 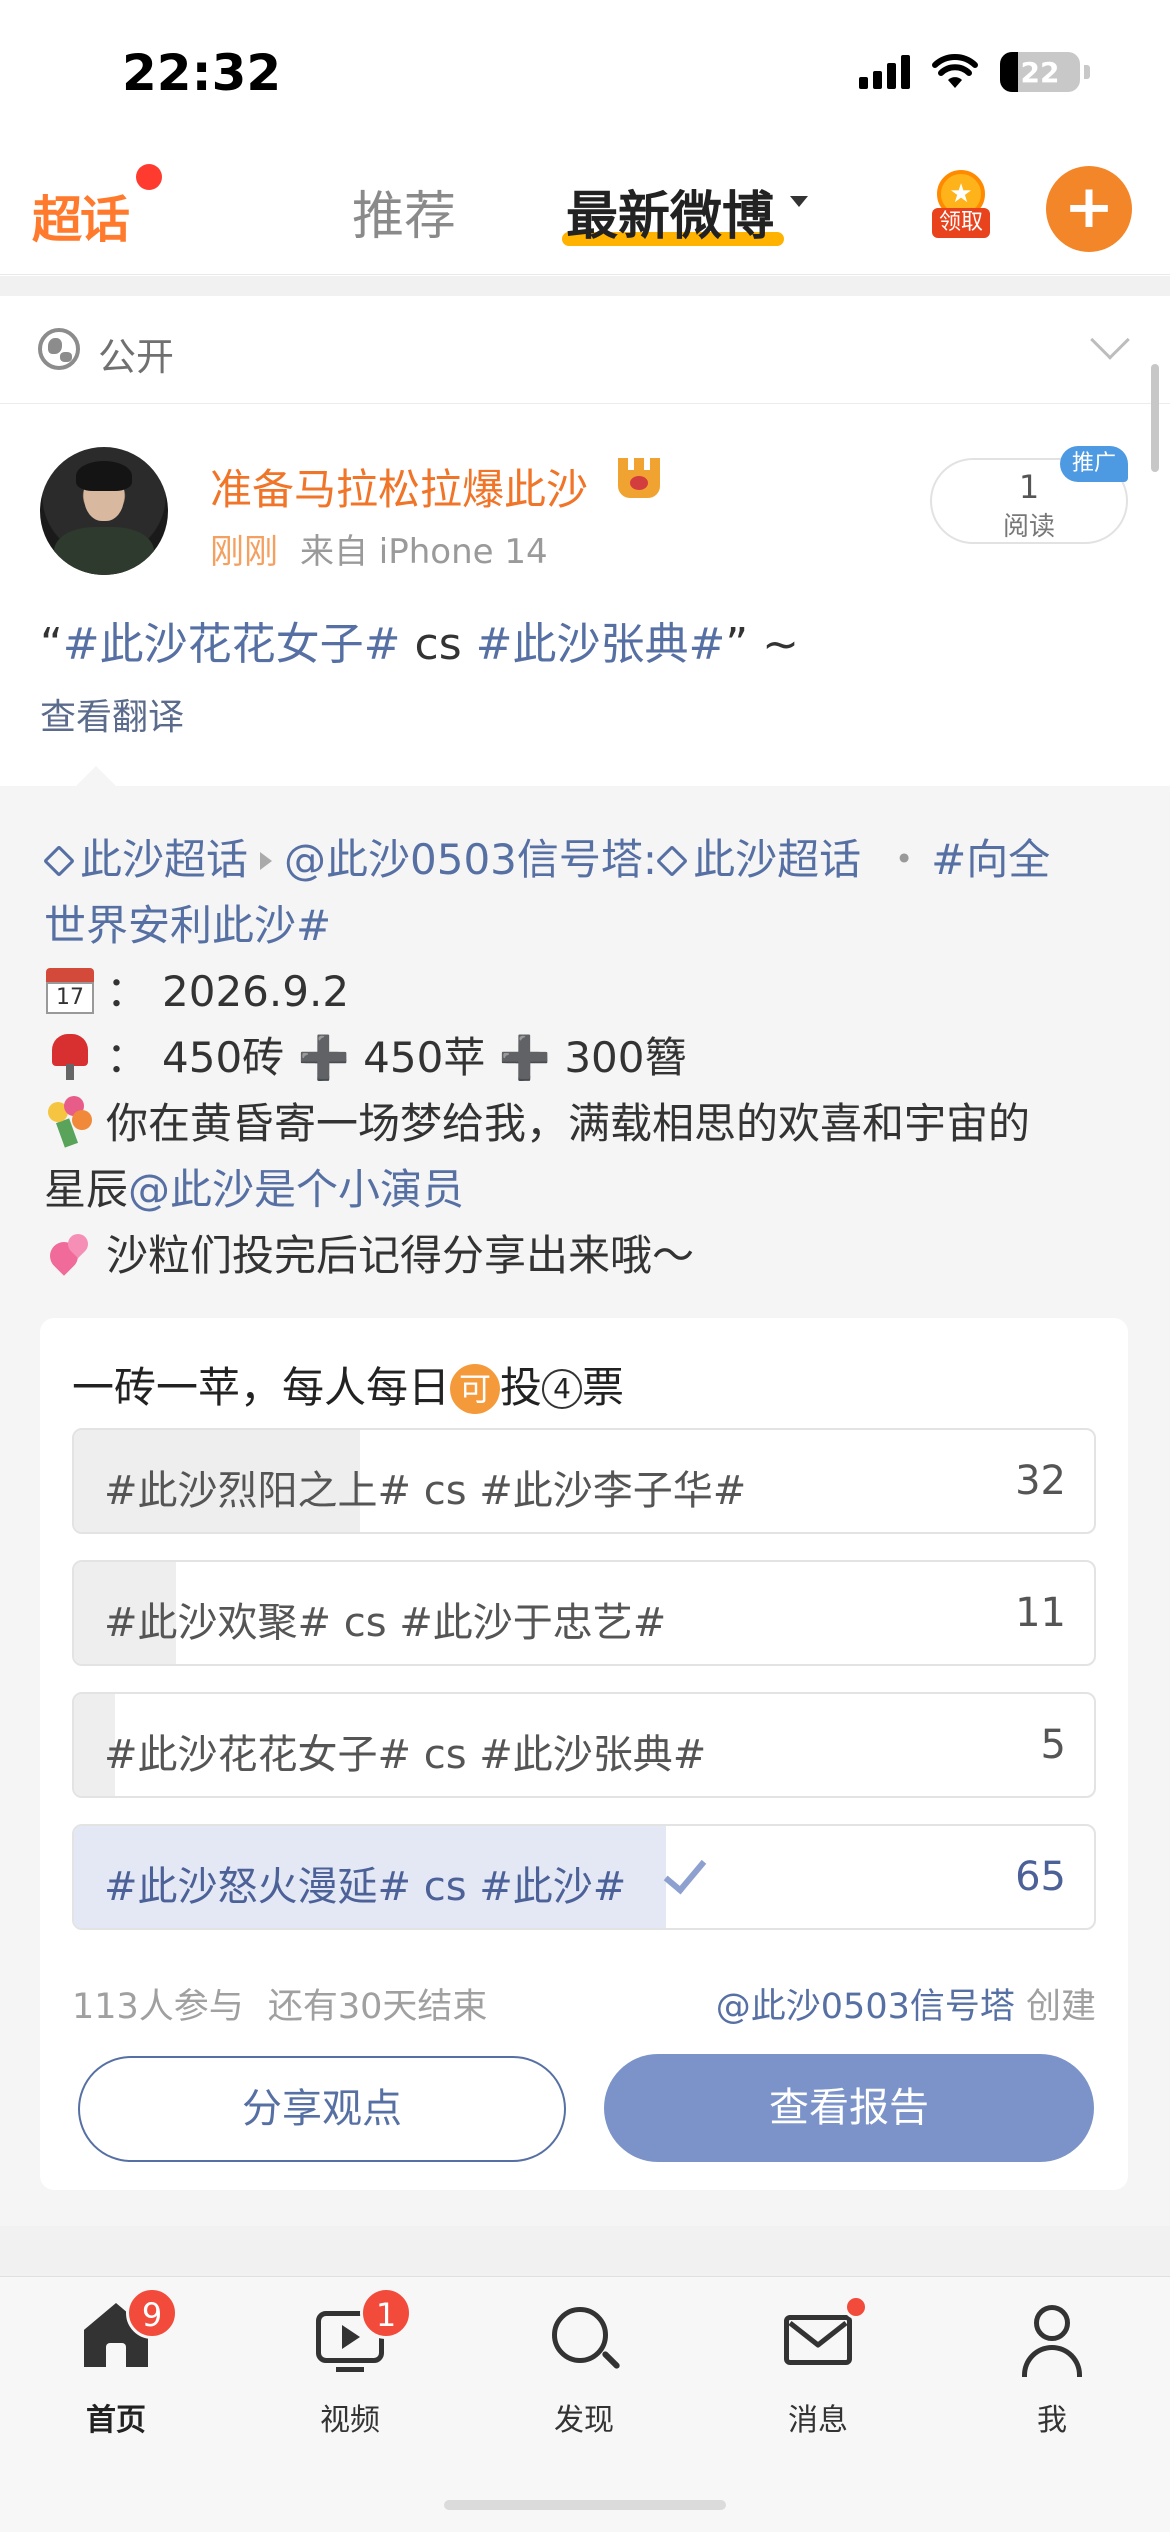 I want to click on poll-title: 一砖一苹，每人每日可投 4 票, so click(x=348, y=1384).